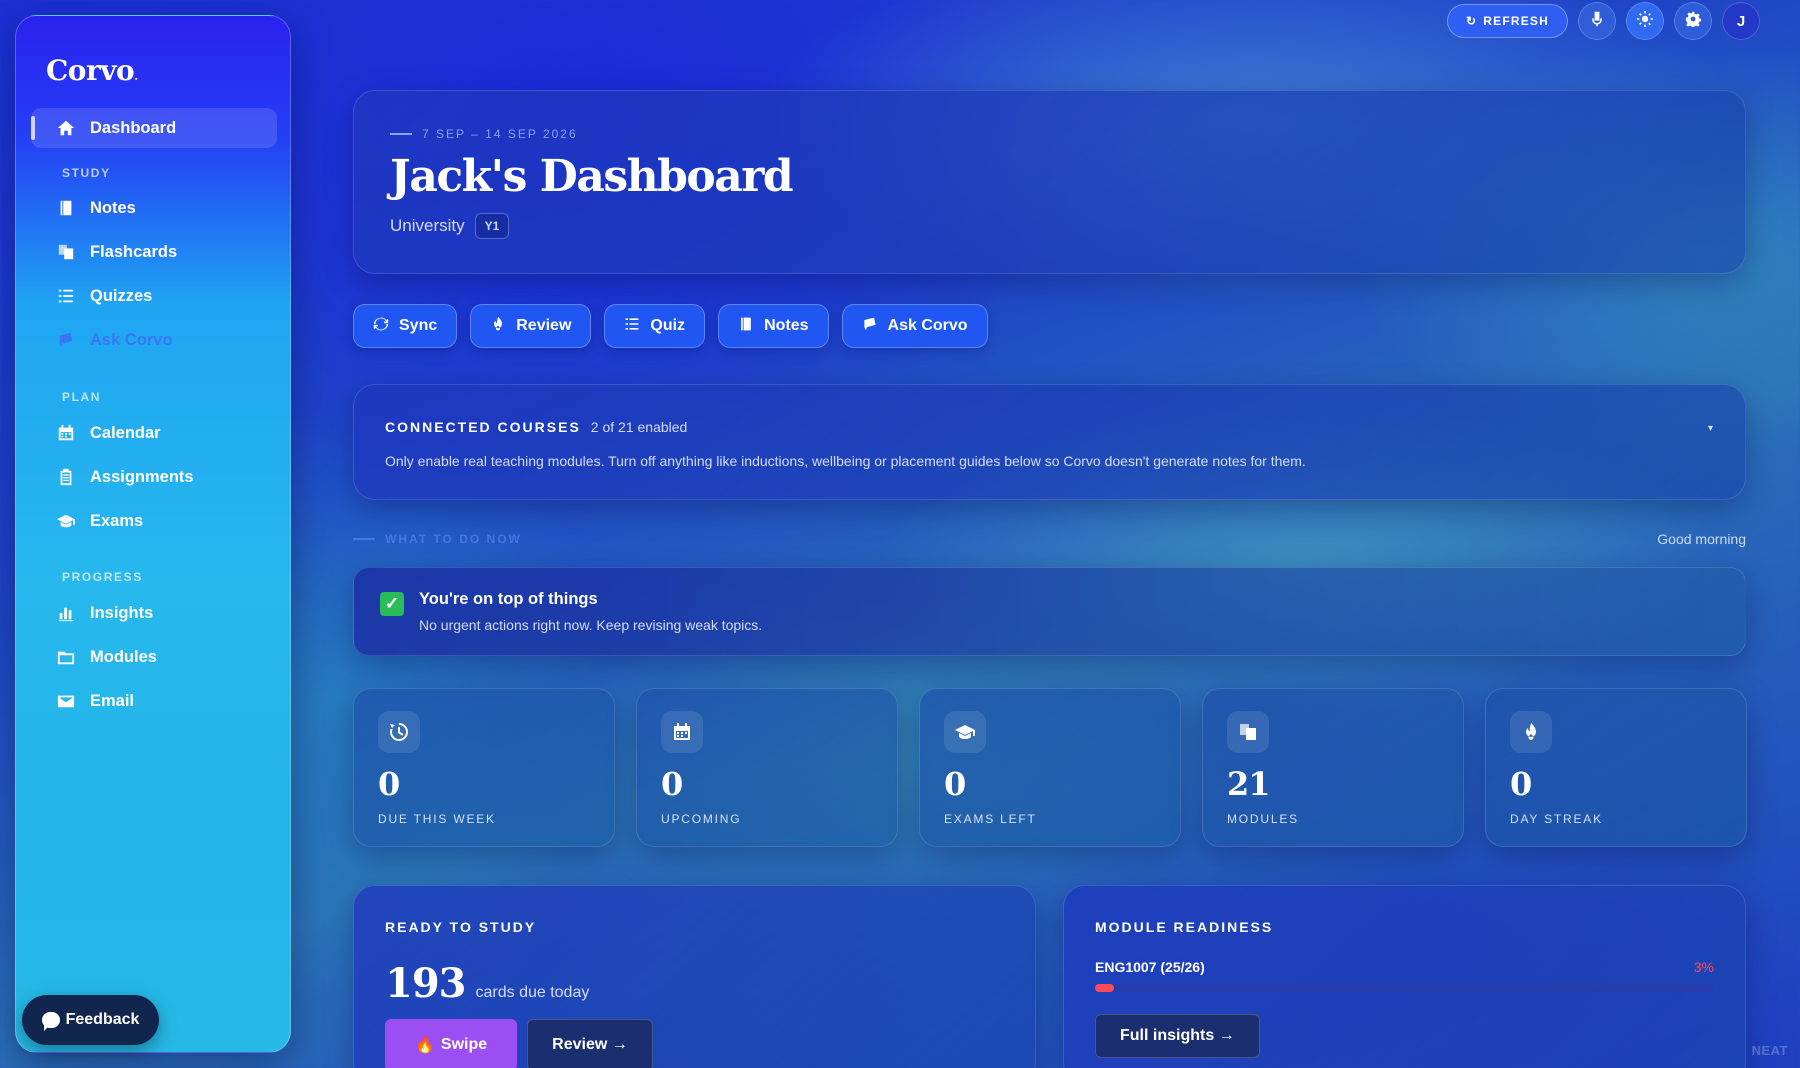 The height and width of the screenshot is (1068, 1800). What do you see at coordinates (86, 173) in the screenshot?
I see `section-label-study: STUDY` at bounding box center [86, 173].